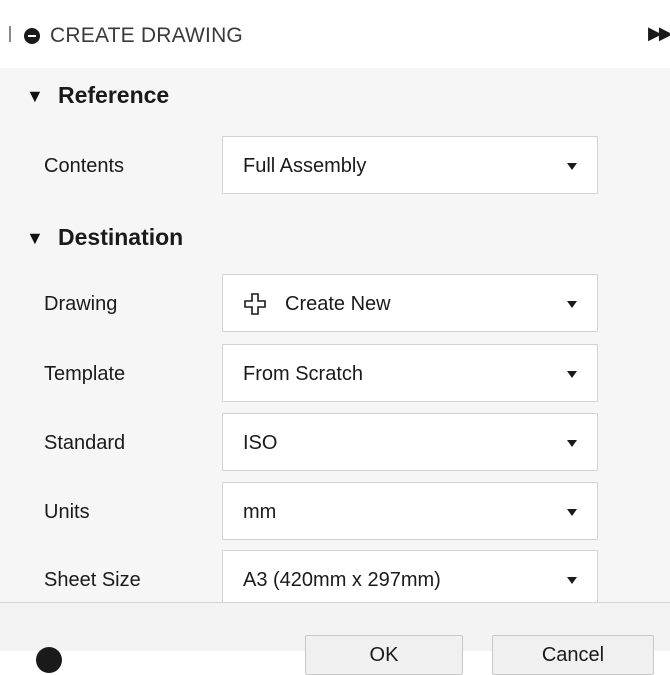 The height and width of the screenshot is (675, 670). Describe the element at coordinates (146, 35) in the screenshot. I see `dialog-title: CREATE DRAWING` at that location.